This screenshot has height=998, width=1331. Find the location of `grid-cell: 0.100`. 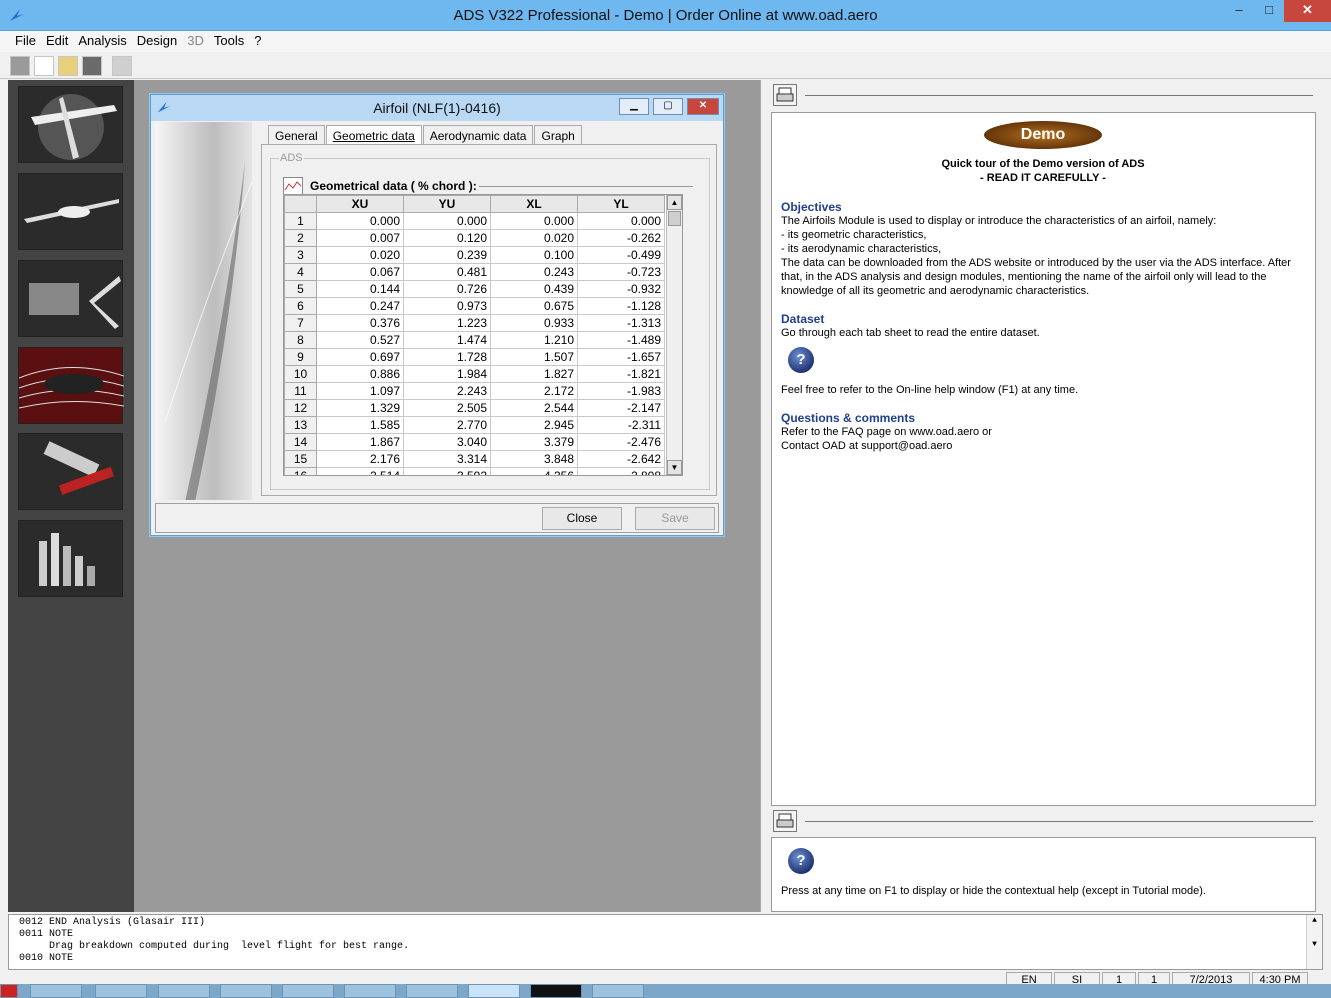

grid-cell: 0.100 is located at coordinates (534, 255).